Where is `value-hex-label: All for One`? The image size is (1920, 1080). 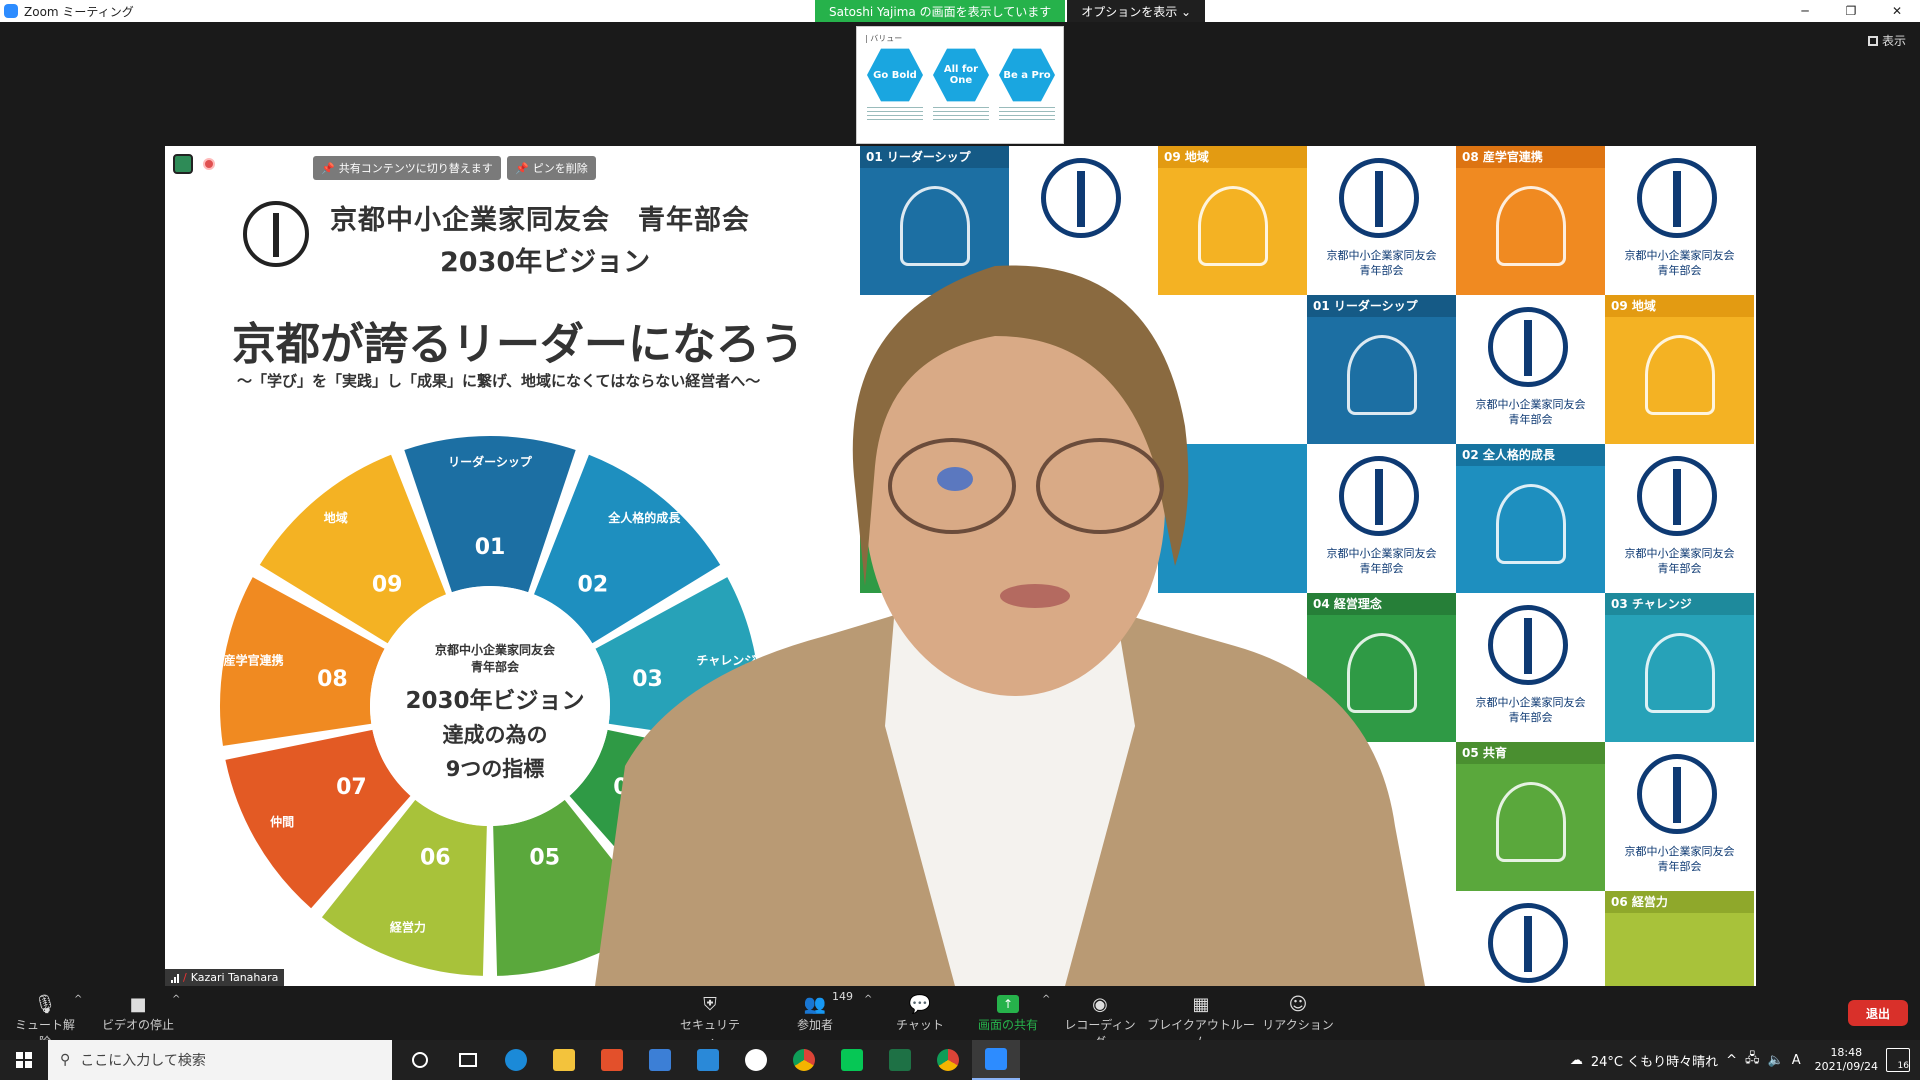
value-hex-label: All for One is located at coordinates (961, 75).